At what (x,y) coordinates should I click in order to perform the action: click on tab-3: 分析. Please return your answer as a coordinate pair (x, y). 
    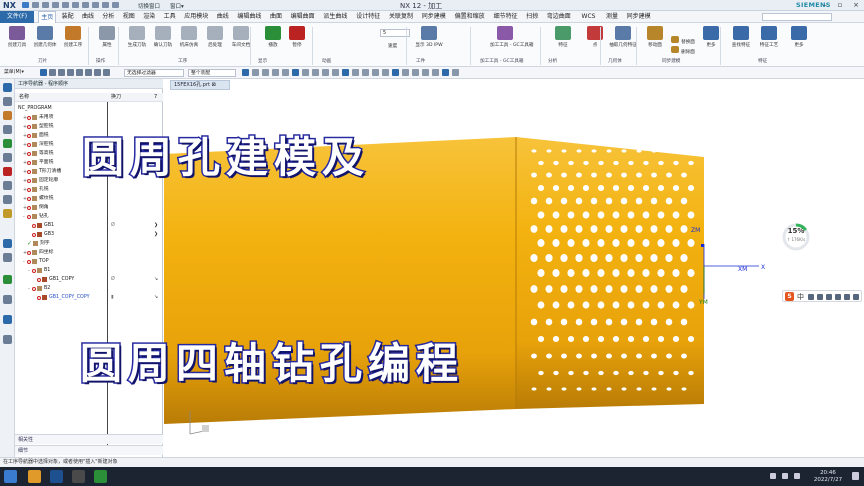
    Looking at the image, I should click on (108, 17).